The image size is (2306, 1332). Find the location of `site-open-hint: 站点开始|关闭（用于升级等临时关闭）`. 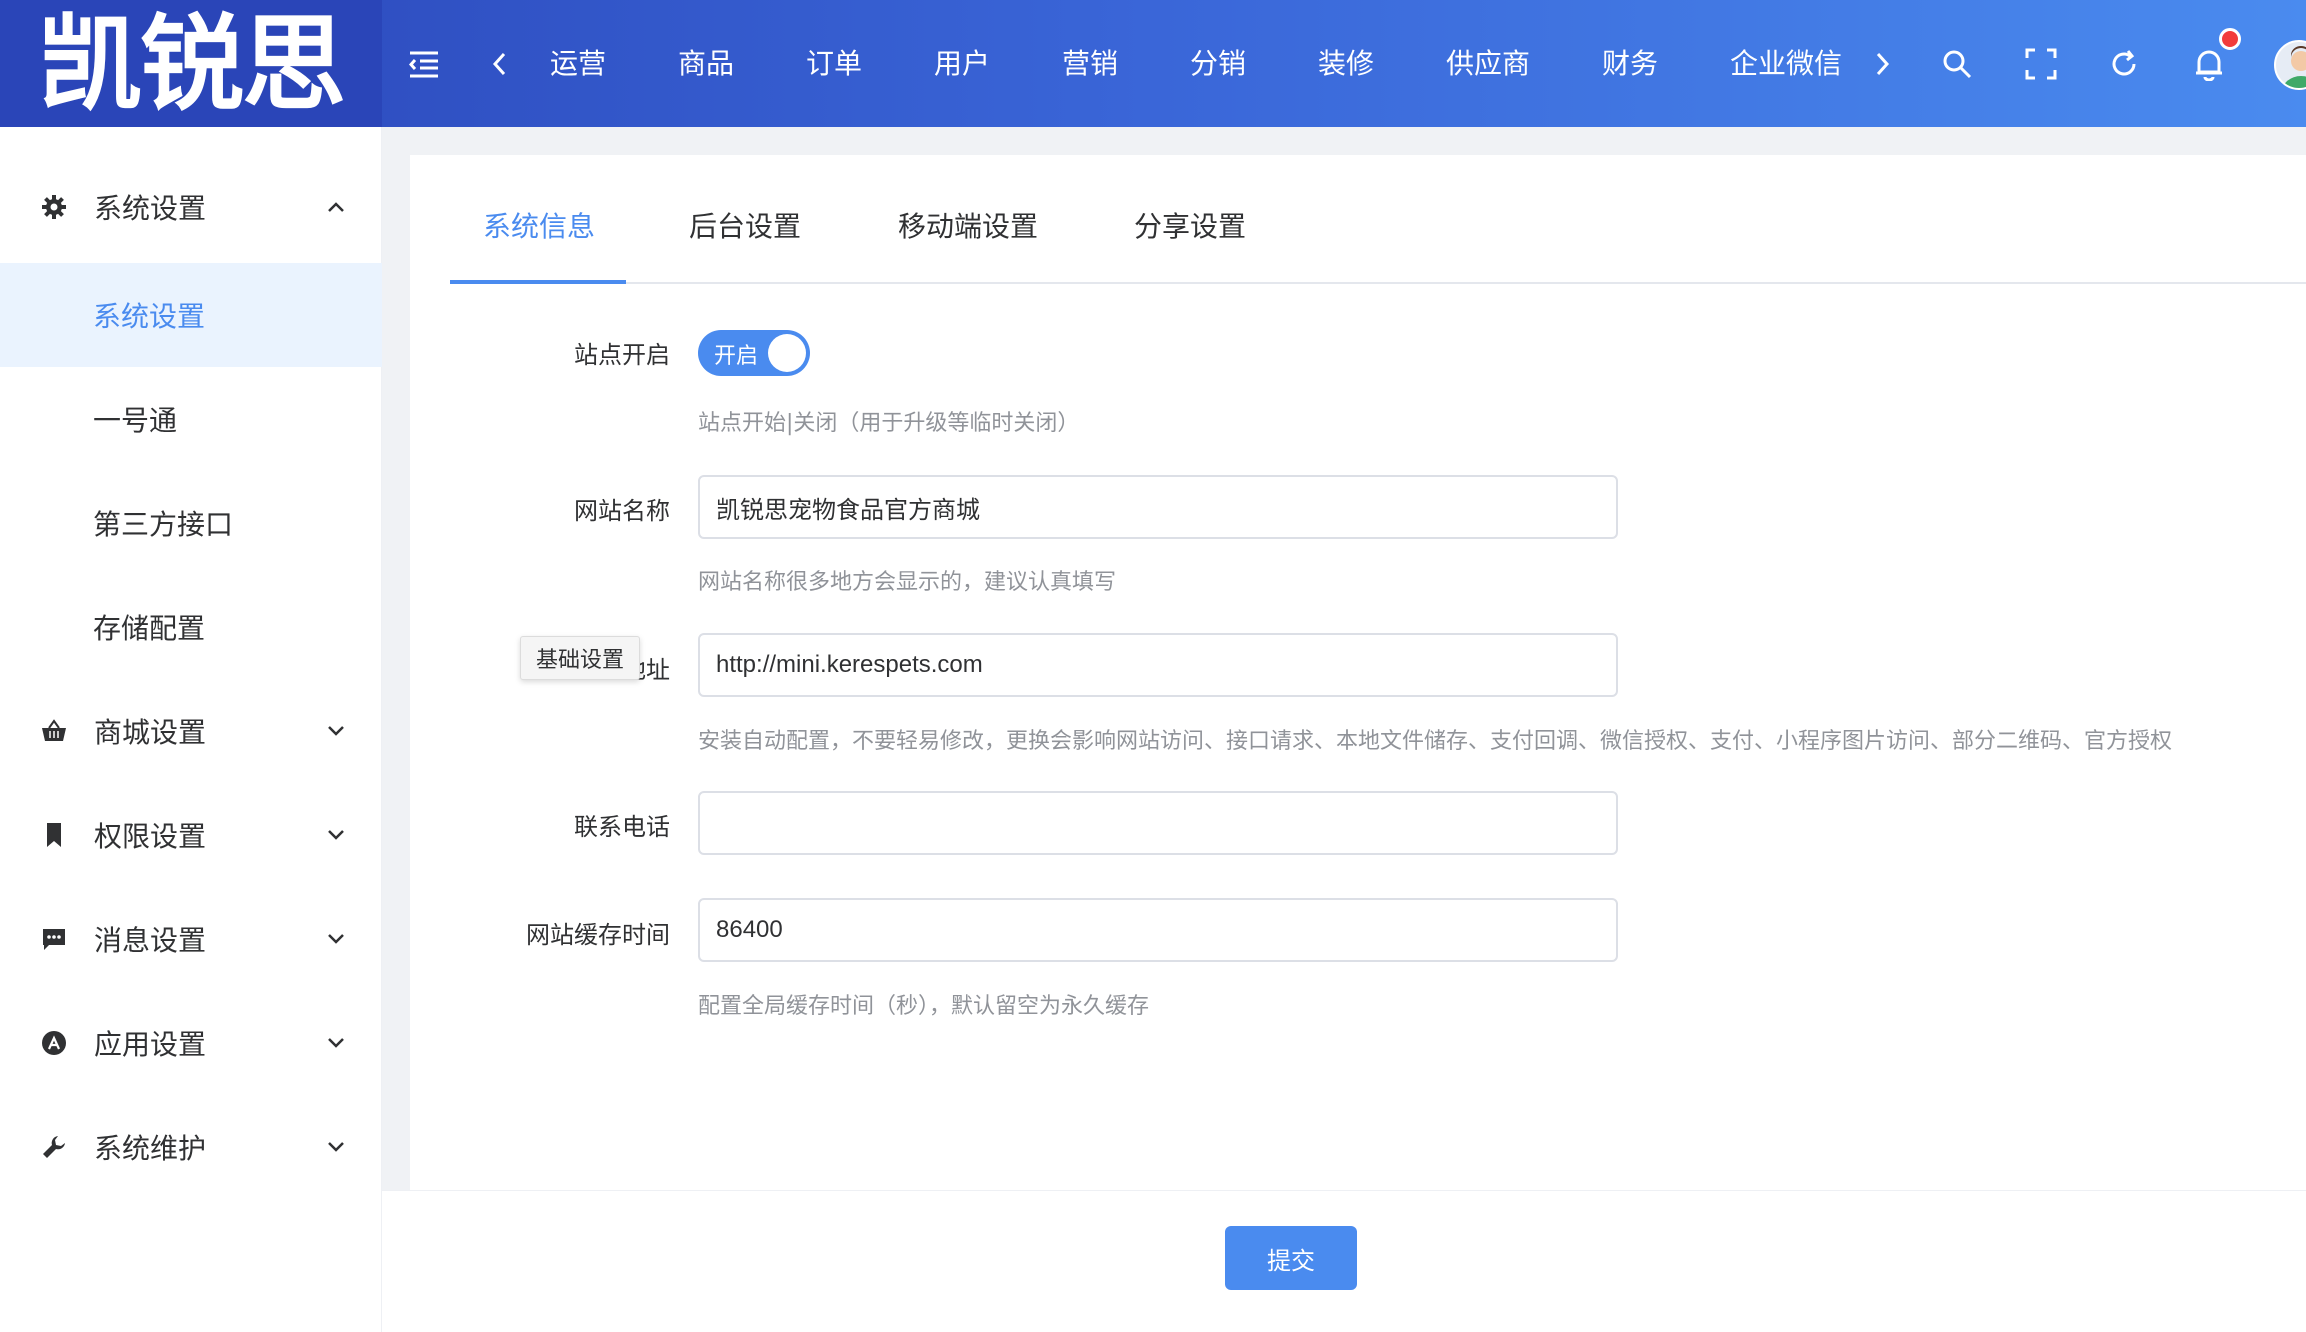

site-open-hint: 站点开始|关闭（用于升级等临时关闭） is located at coordinates (889, 423).